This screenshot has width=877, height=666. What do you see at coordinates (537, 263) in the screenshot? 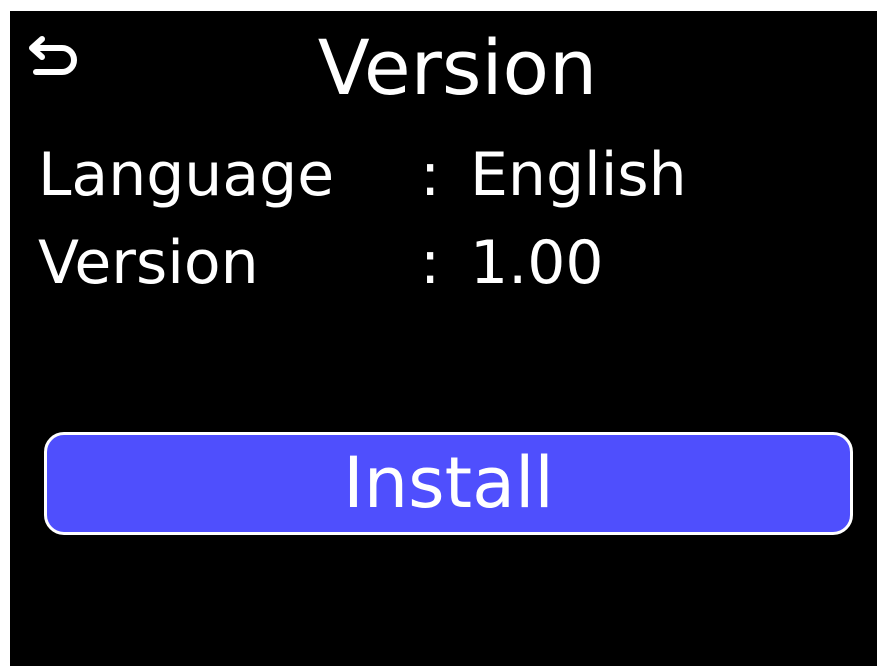
I see `version-value: 1.00` at bounding box center [537, 263].